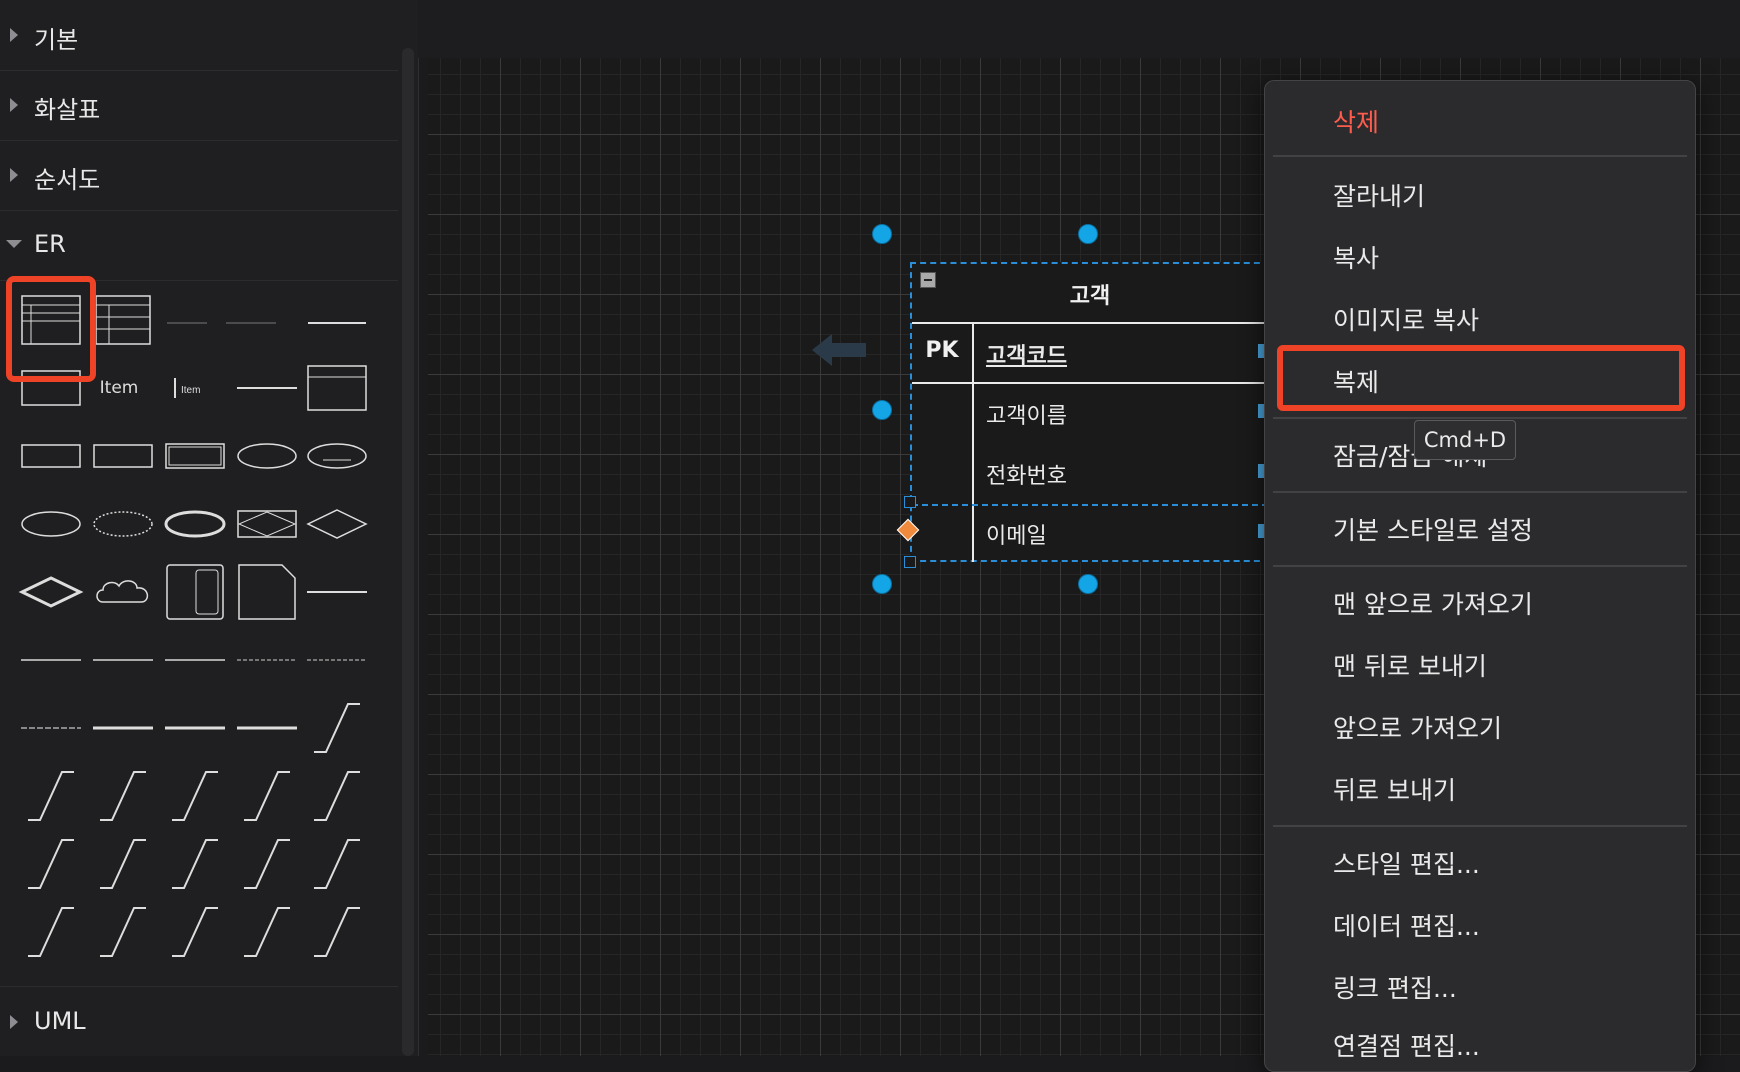  Describe the element at coordinates (199, 245) in the screenshot. I see `section-er: ER` at that location.